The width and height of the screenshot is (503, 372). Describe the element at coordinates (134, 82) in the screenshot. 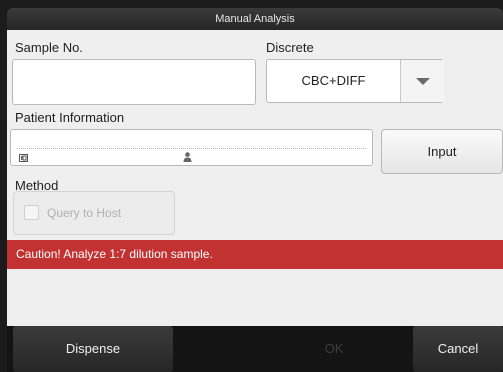

I see `sample-no-input` at that location.